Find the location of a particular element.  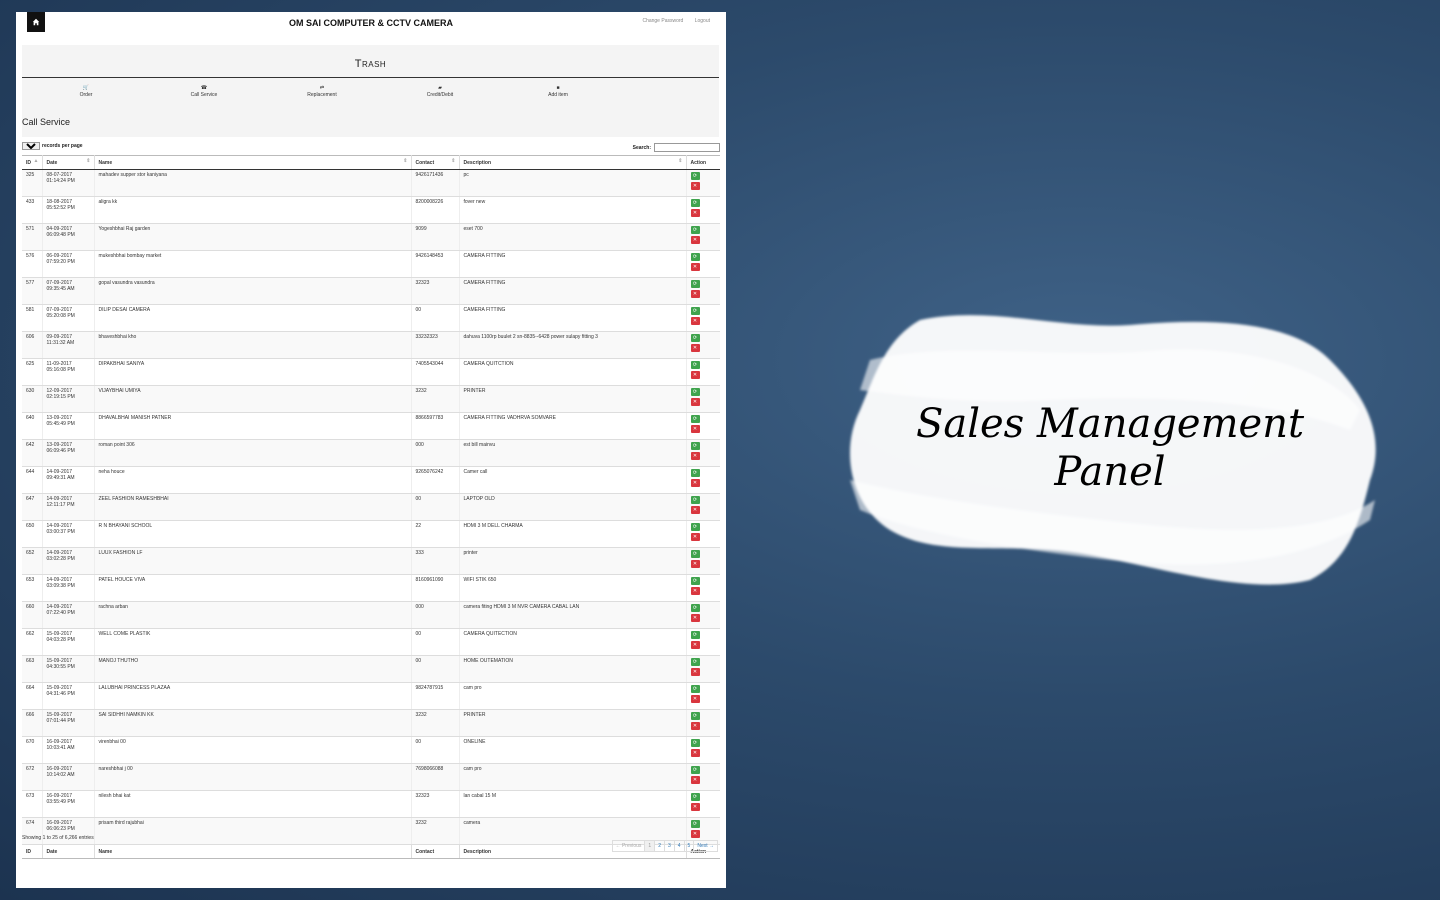

cell-name: DILIP DESAI CAMERA is located at coordinates (253, 318).